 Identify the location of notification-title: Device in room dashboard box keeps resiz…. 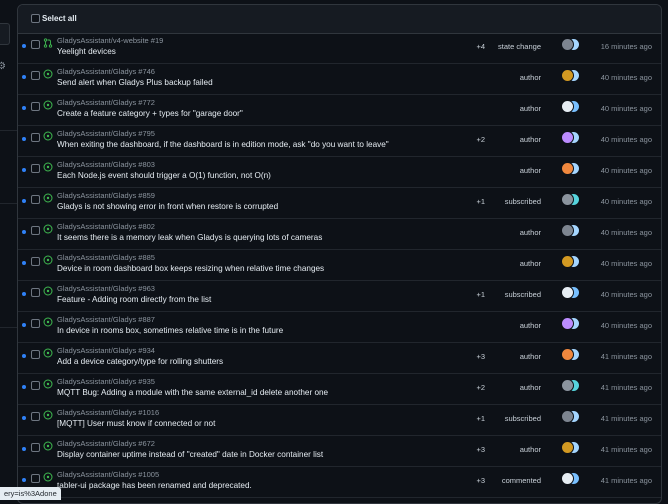
(190, 268).